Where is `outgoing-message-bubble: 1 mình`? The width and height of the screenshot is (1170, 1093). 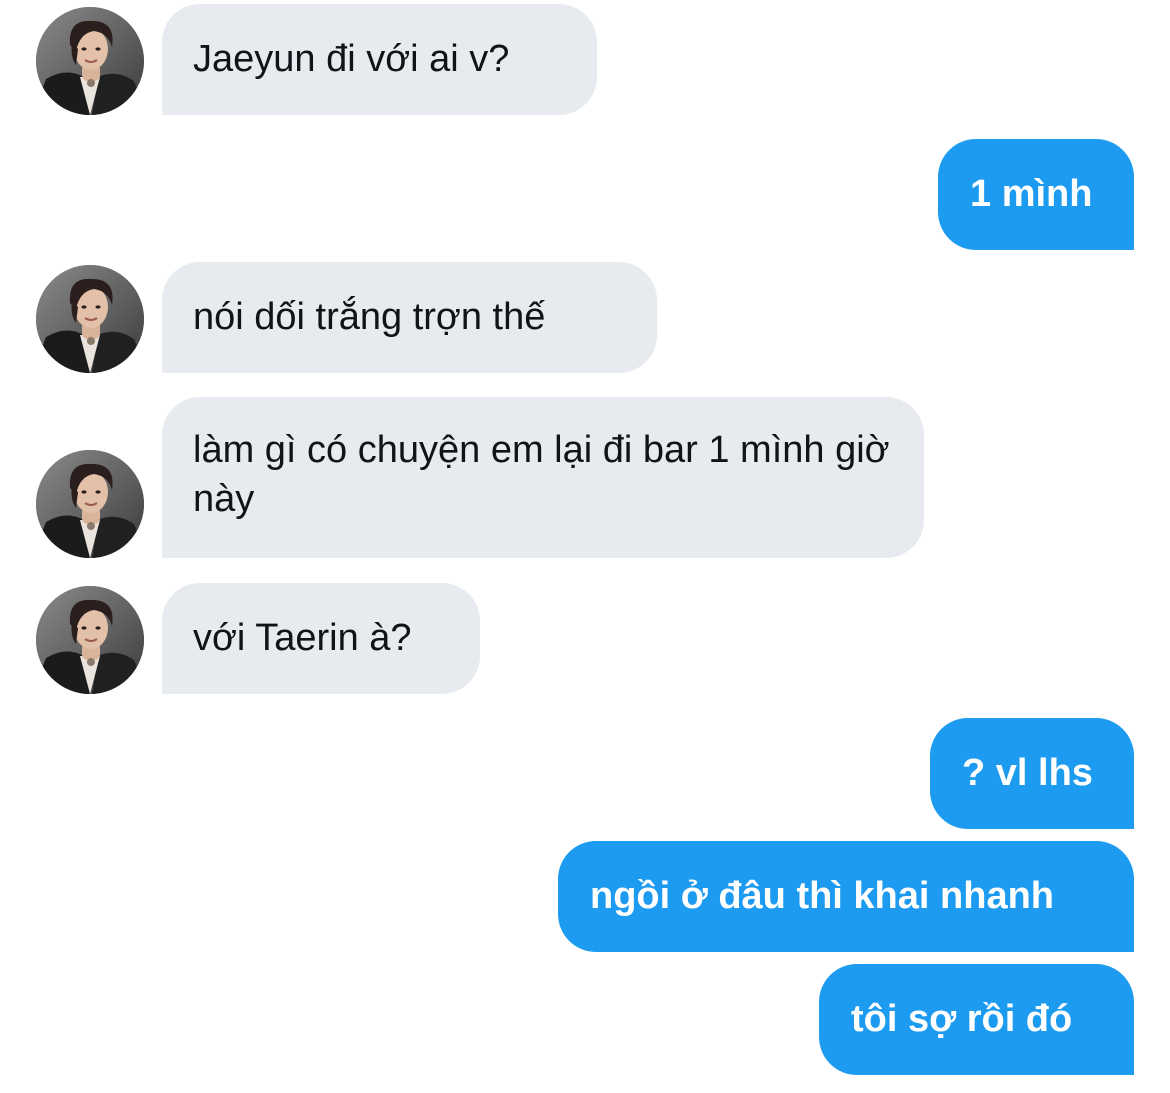
outgoing-message-bubble: 1 mình is located at coordinates (1036, 194).